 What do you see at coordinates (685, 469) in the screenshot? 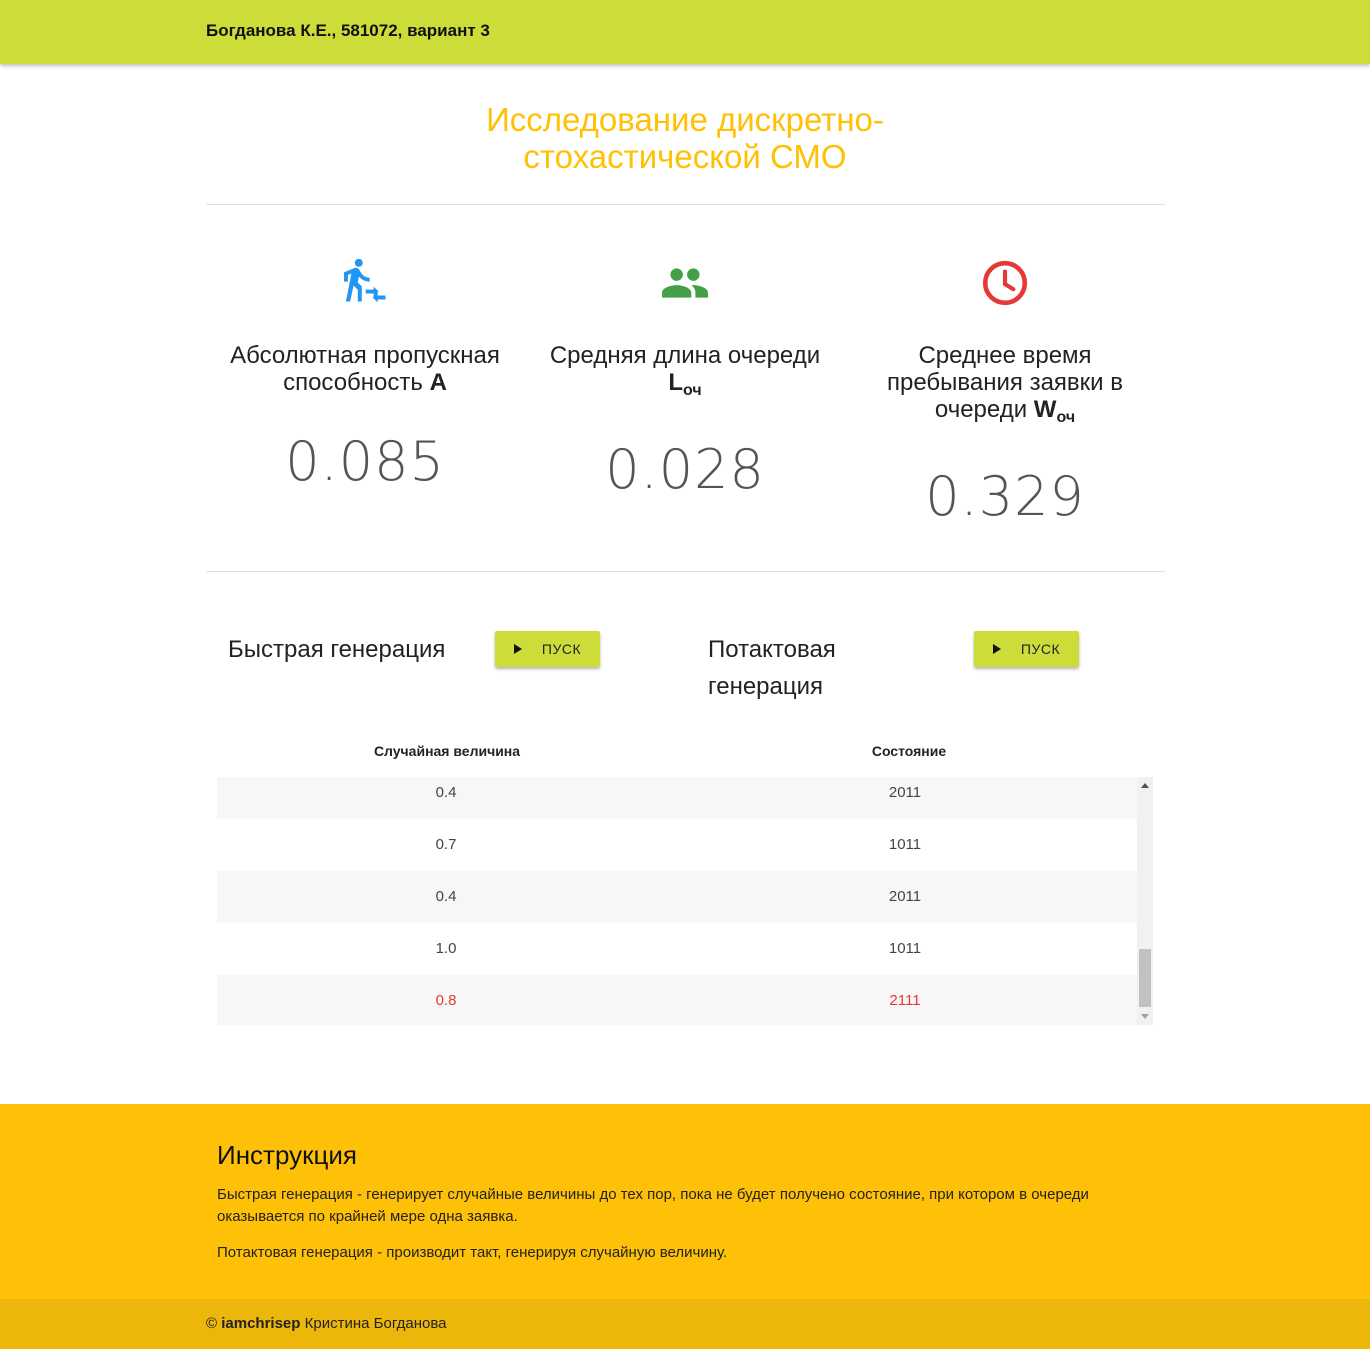
I see `metric-value: 0.028` at bounding box center [685, 469].